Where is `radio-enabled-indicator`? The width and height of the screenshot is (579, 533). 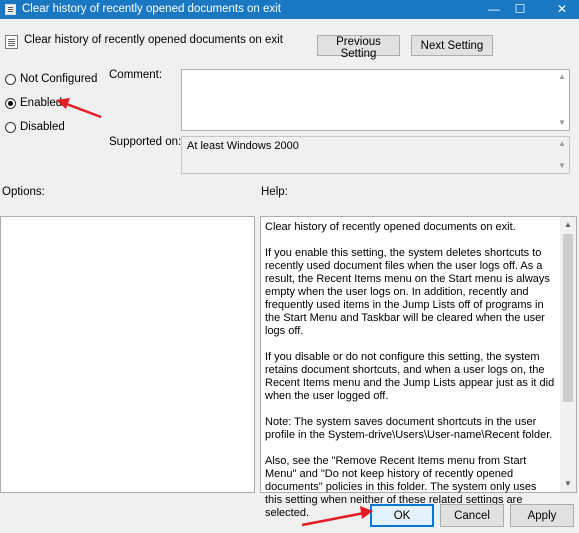 radio-enabled-indicator is located at coordinates (10, 103).